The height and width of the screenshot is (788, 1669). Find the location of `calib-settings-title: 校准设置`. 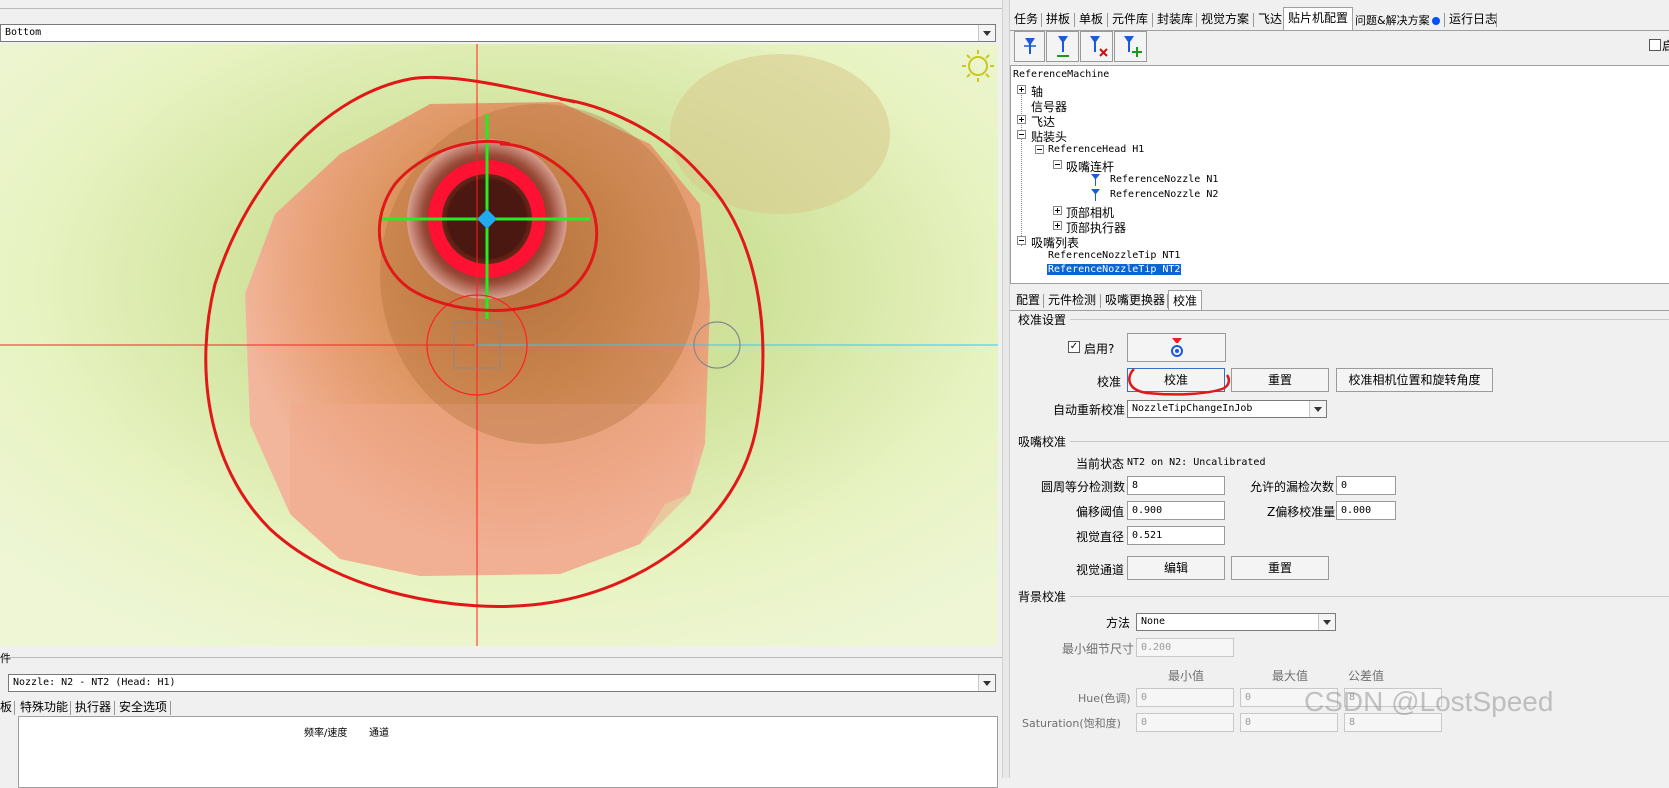

calib-settings-title: 校准设置 is located at coordinates (1042, 320).